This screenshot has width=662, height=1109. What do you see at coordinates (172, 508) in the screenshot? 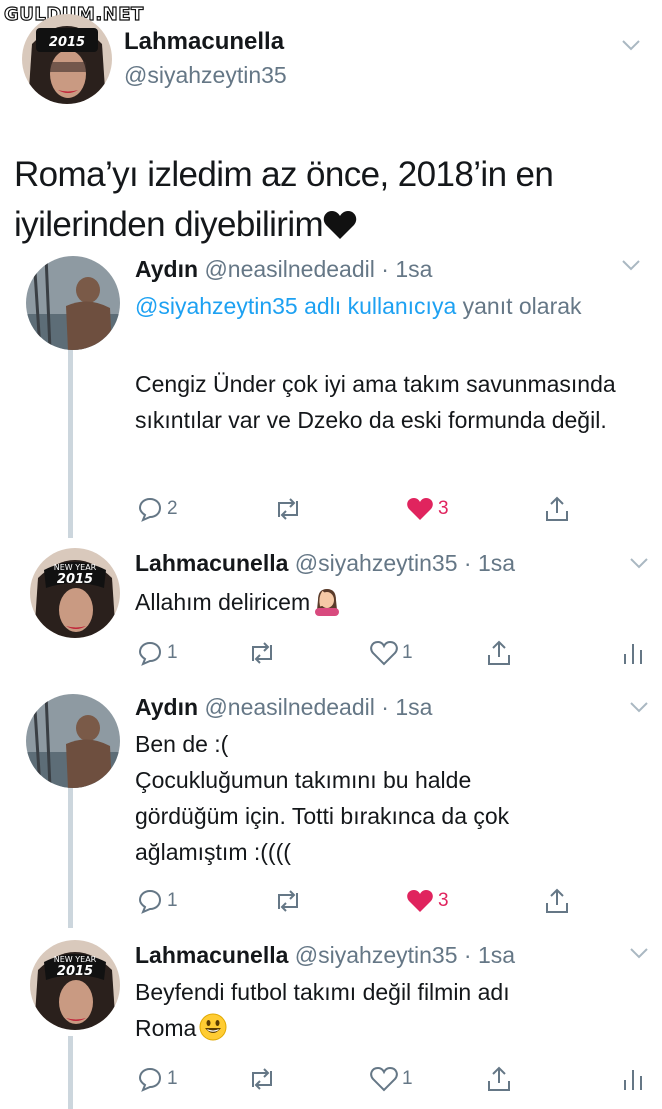
I see `reply-count: 2` at bounding box center [172, 508].